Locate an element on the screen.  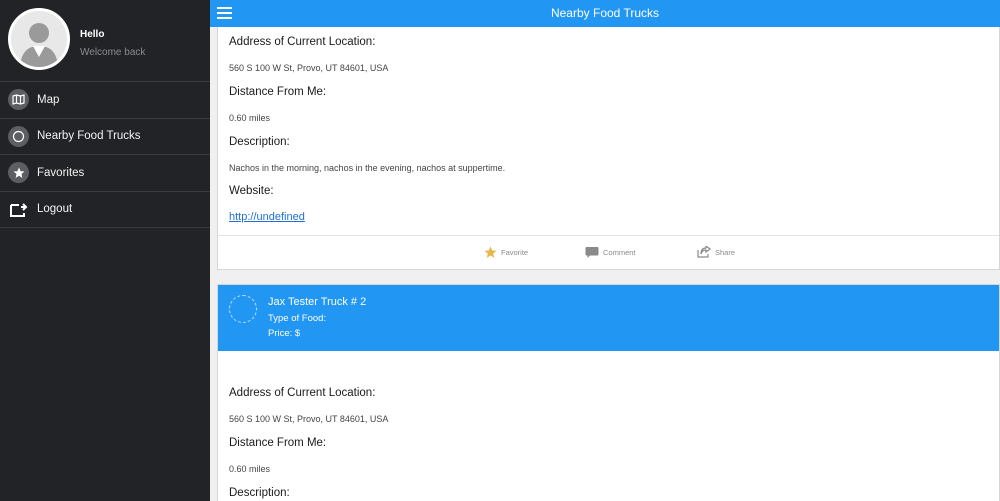
sidebar-item-logout: Logout is located at coordinates (105, 210).